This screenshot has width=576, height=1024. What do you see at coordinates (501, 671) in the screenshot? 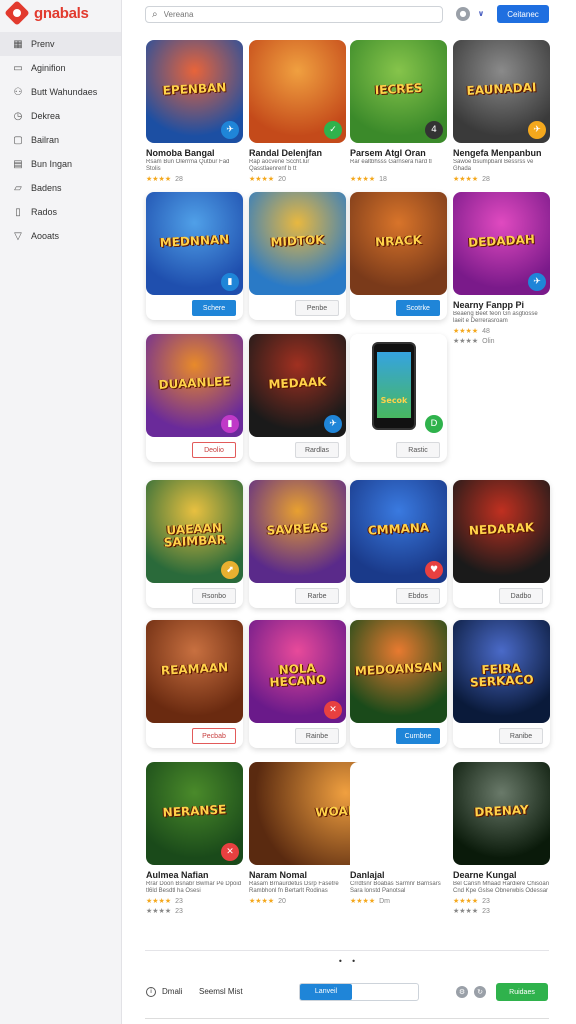
I see `game-thumbnail: FEIRA SERKACO` at bounding box center [501, 671].